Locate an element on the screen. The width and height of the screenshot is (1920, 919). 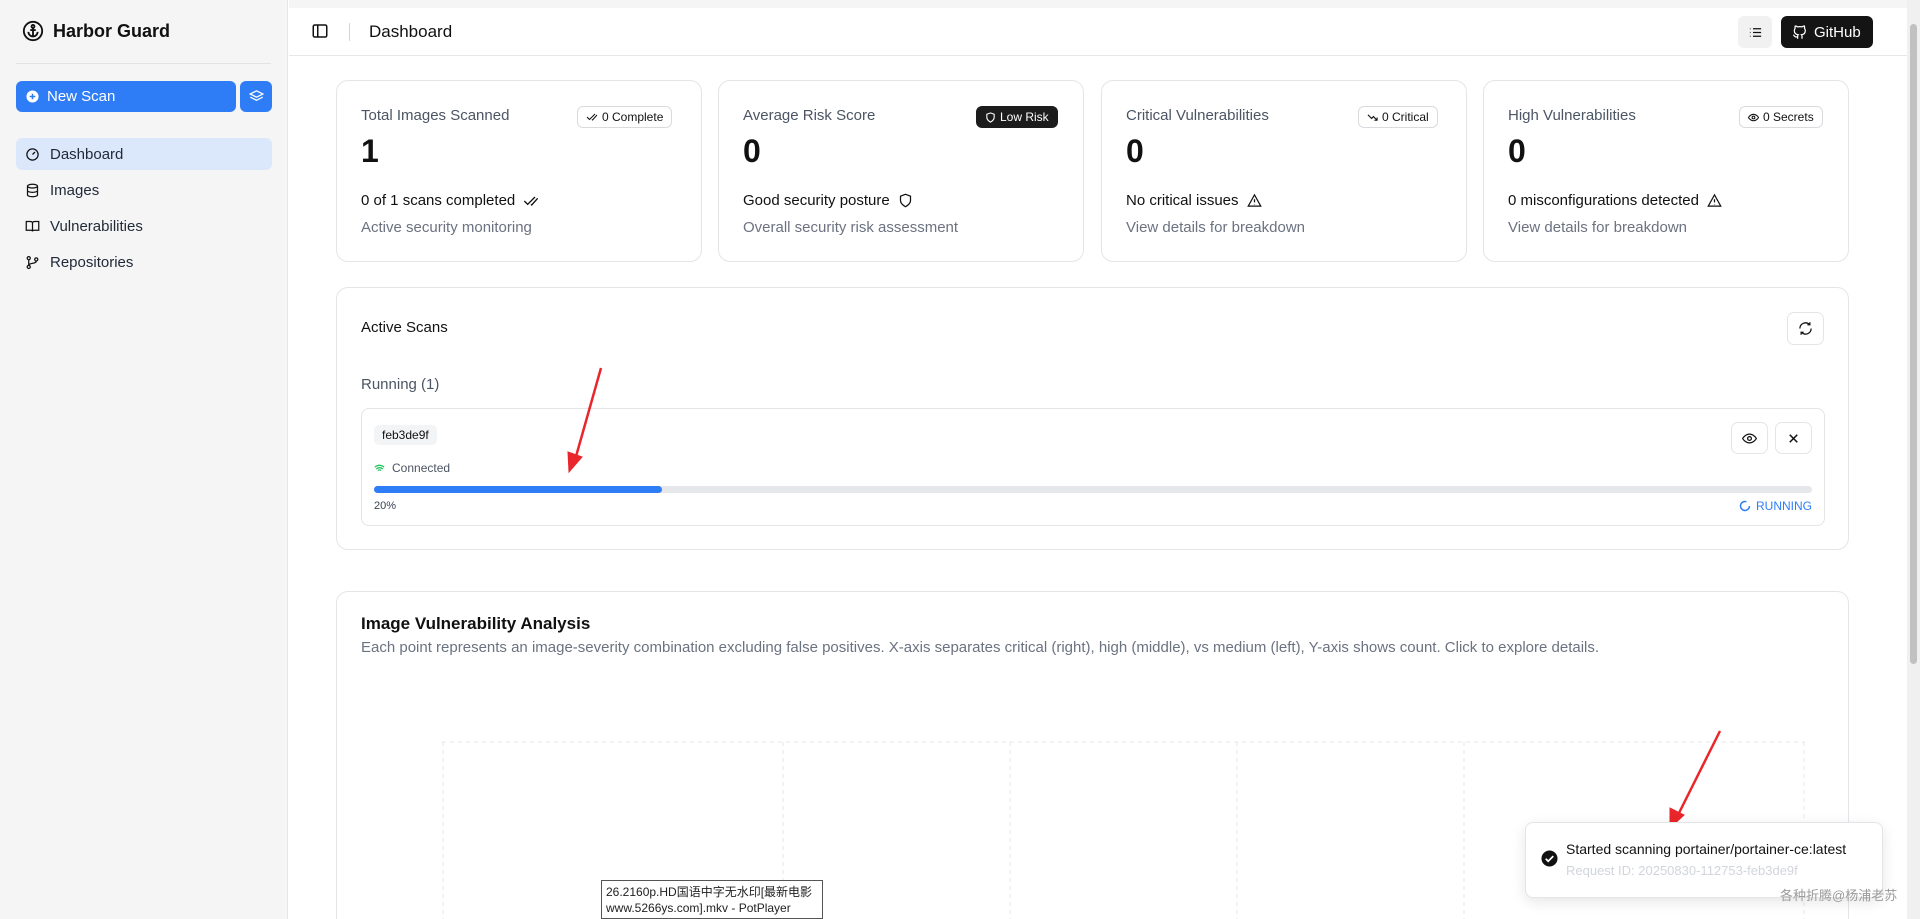
cancel-scan-button is located at coordinates (1793, 438).